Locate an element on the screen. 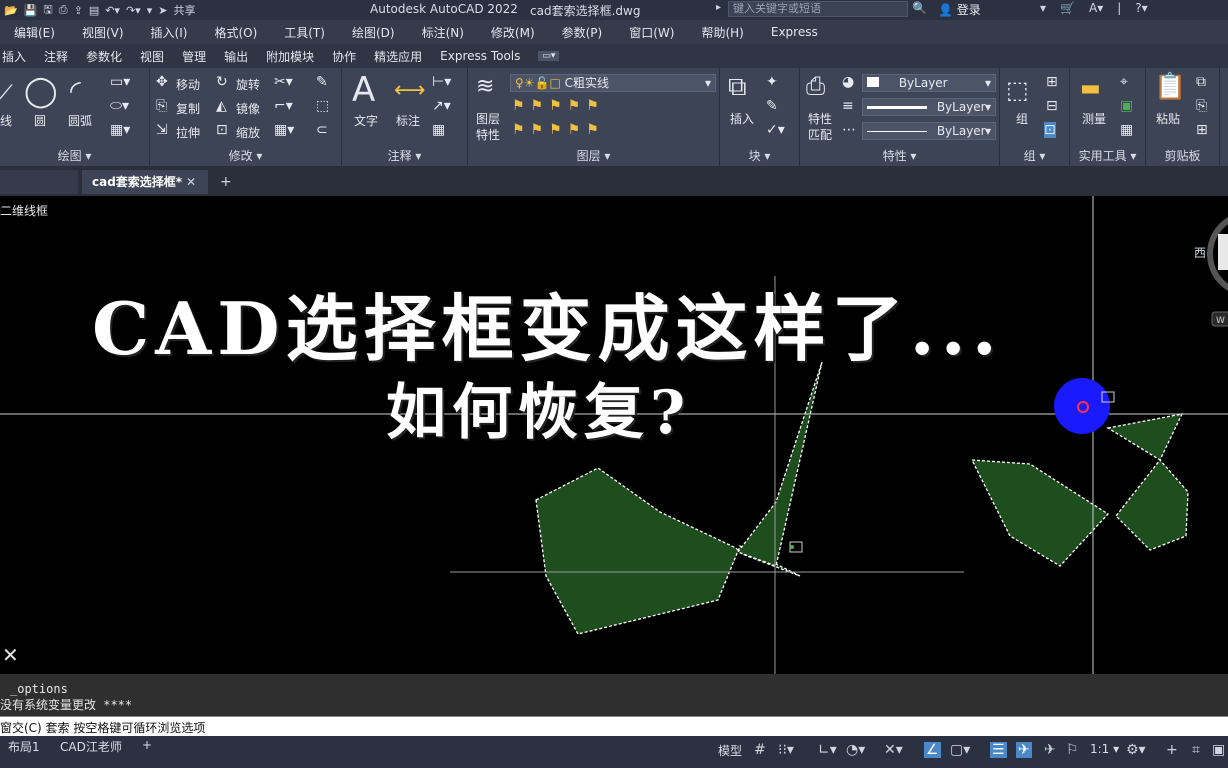  create-block-icon: ✦ is located at coordinates (772, 82).